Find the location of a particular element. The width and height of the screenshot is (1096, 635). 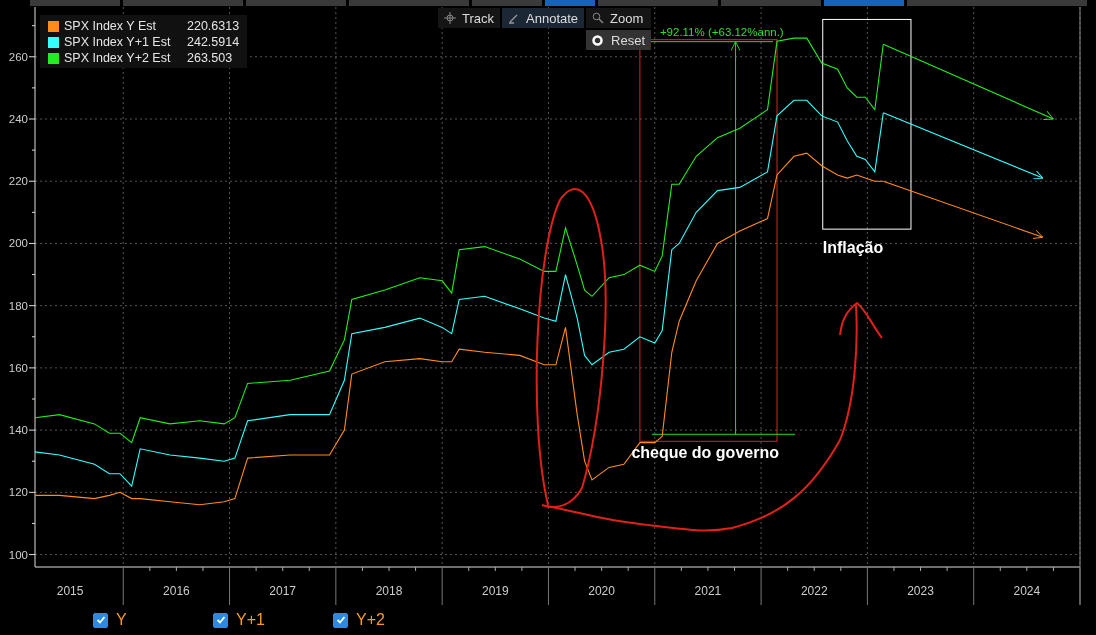

annotation-text: Inflação is located at coordinates (853, 247).